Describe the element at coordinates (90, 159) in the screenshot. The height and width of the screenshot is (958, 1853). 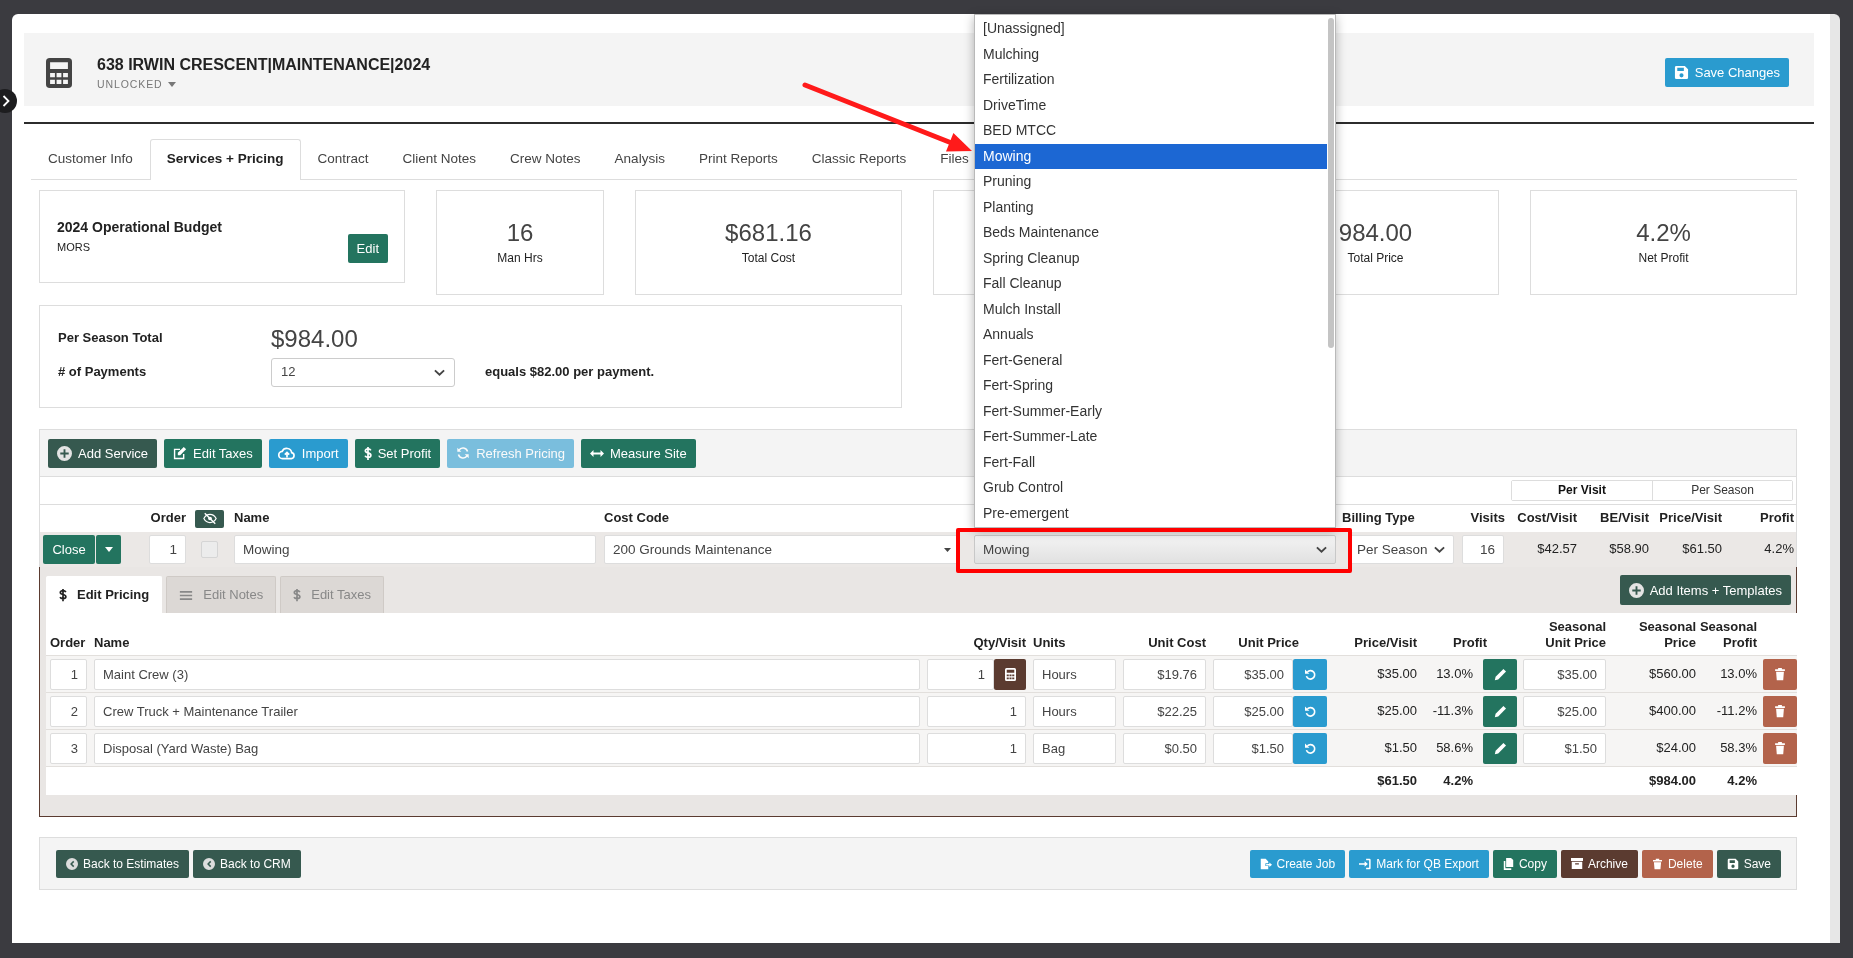
I see `tab: Customer Info` at that location.